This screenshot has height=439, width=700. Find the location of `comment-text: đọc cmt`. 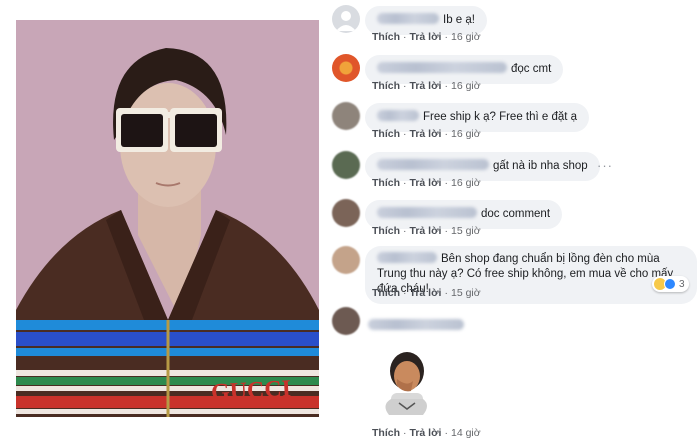

comment-text: đọc cmt is located at coordinates (531, 69).